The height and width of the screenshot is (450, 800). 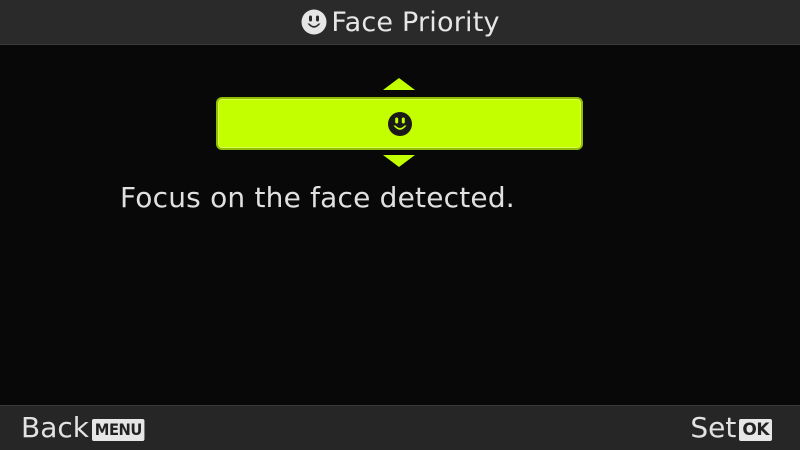 What do you see at coordinates (399, 84) in the screenshot?
I see `triangle-up-icon` at bounding box center [399, 84].